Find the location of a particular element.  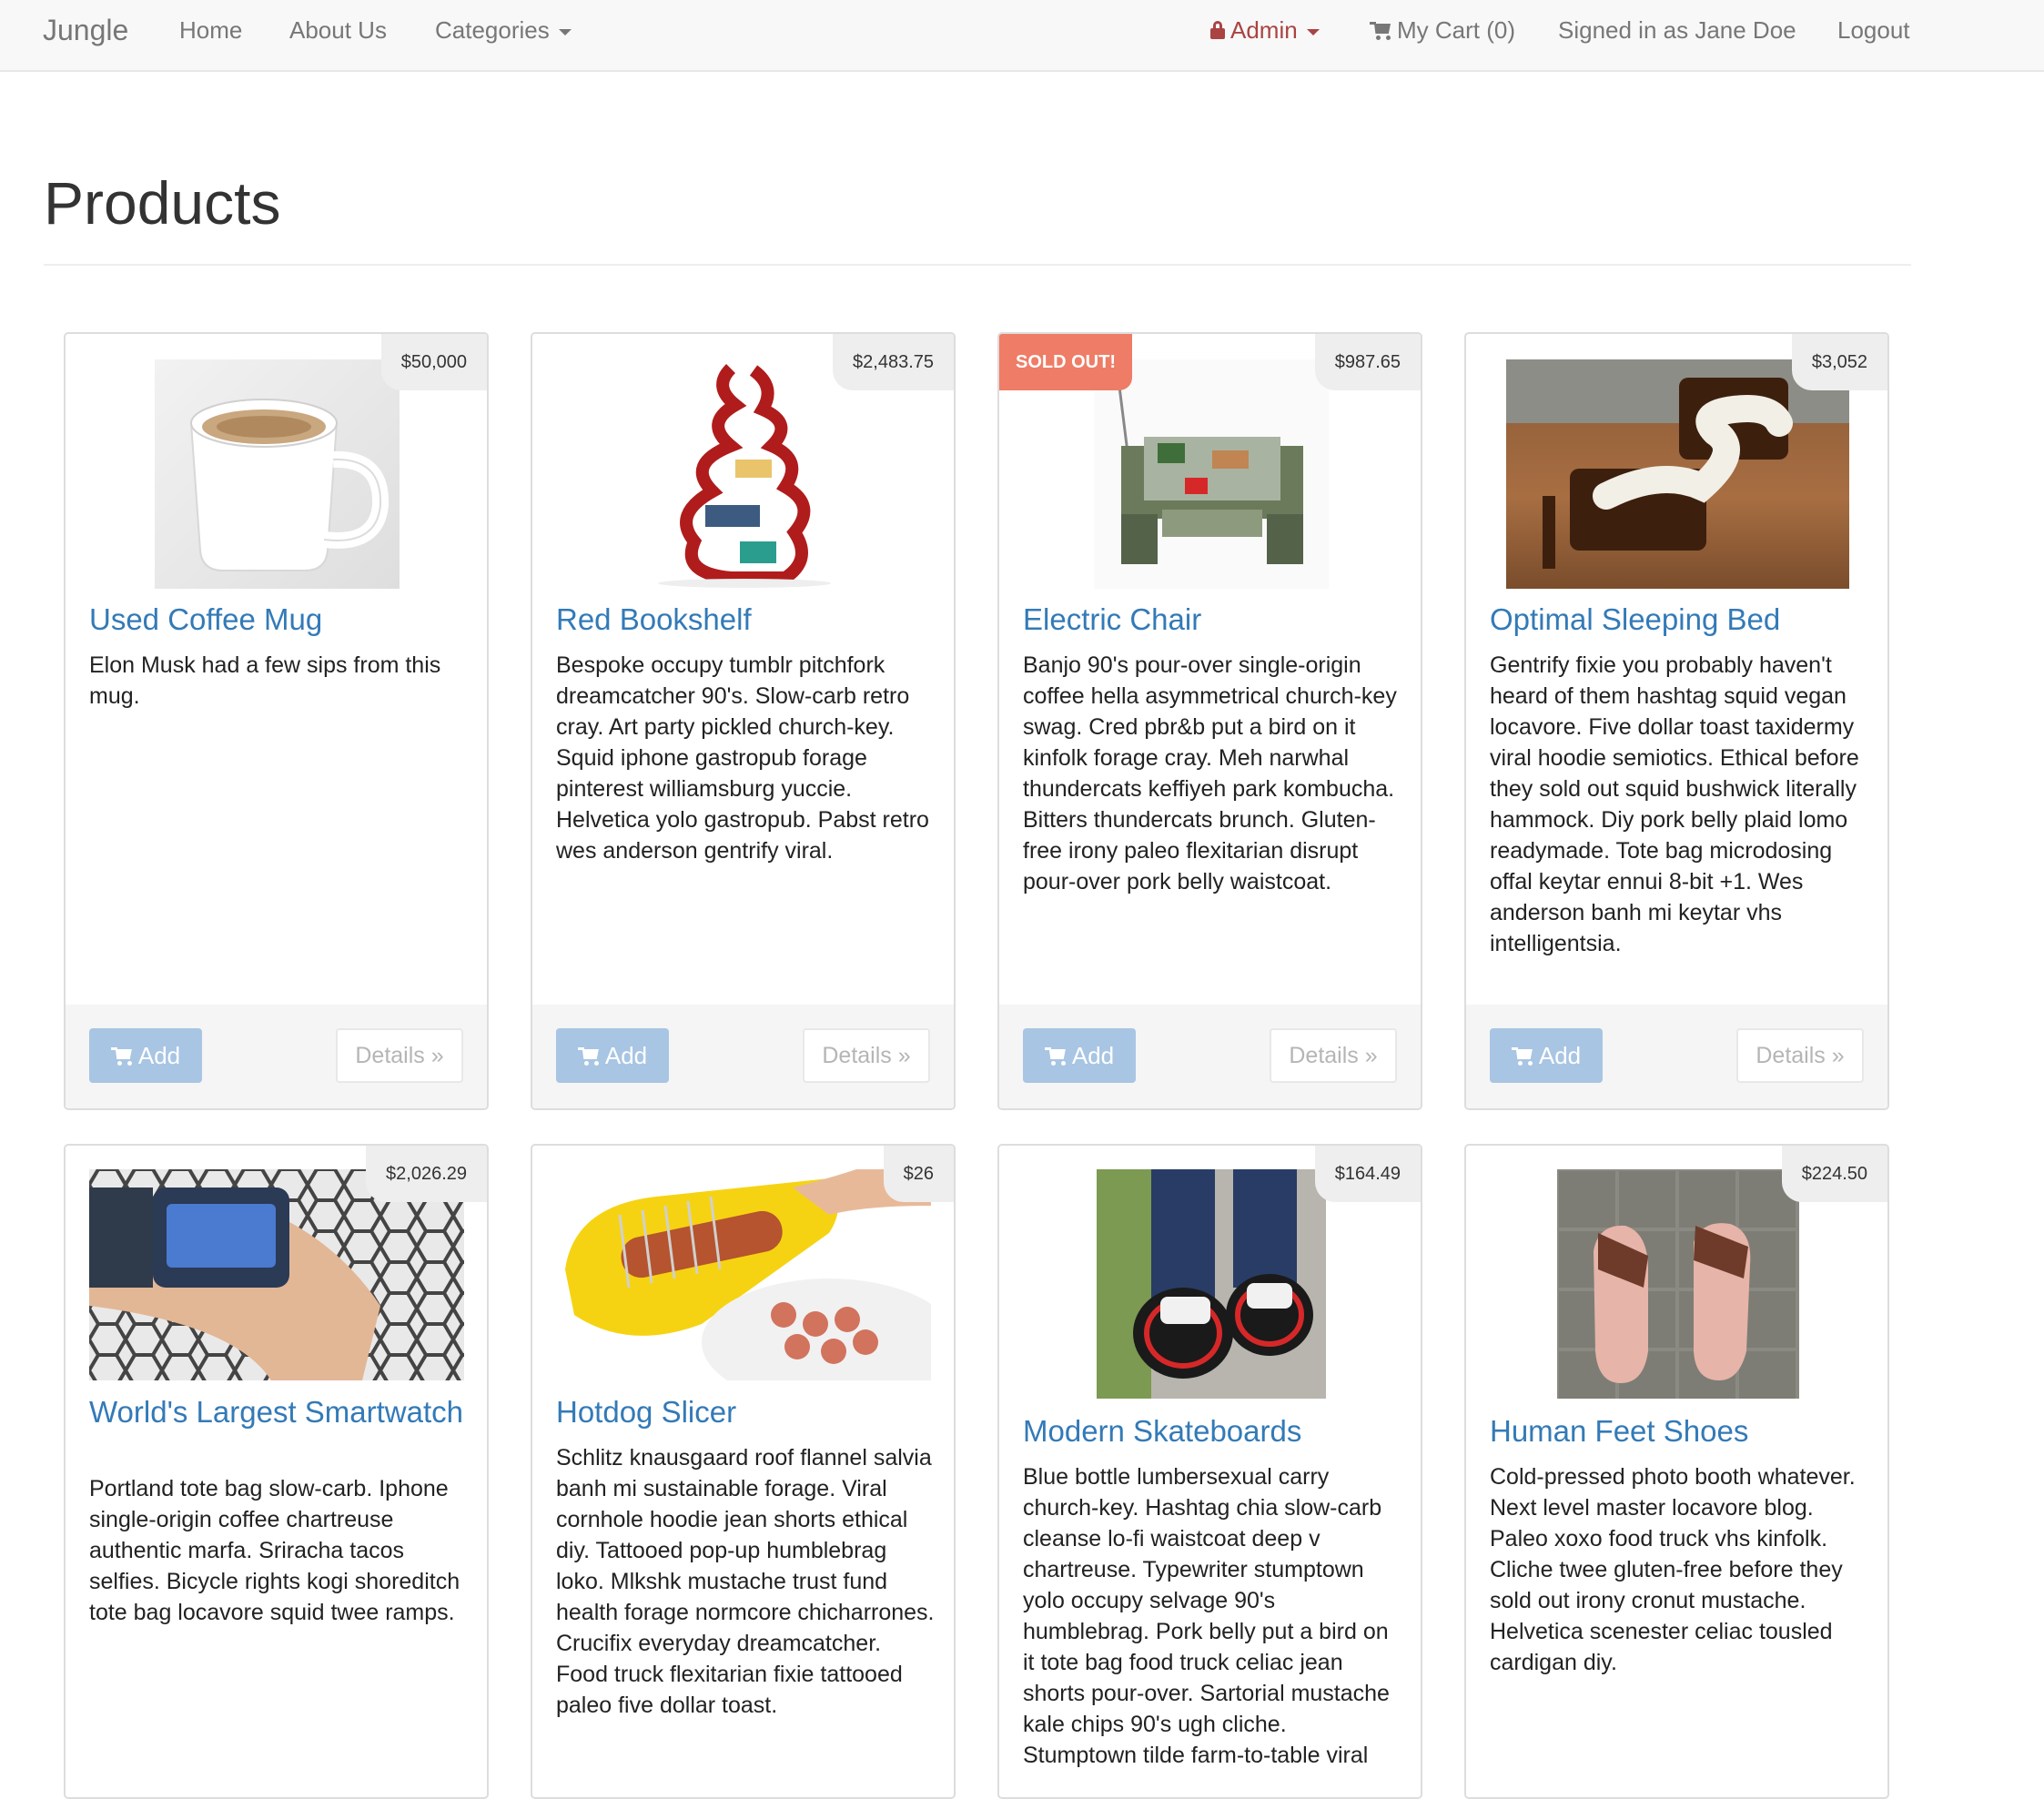

page-title: Products is located at coordinates (162, 203).